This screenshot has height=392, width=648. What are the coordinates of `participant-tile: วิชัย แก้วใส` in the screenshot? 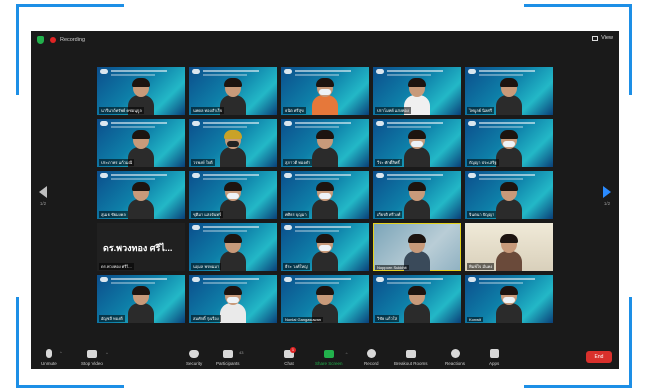 It's located at (417, 299).